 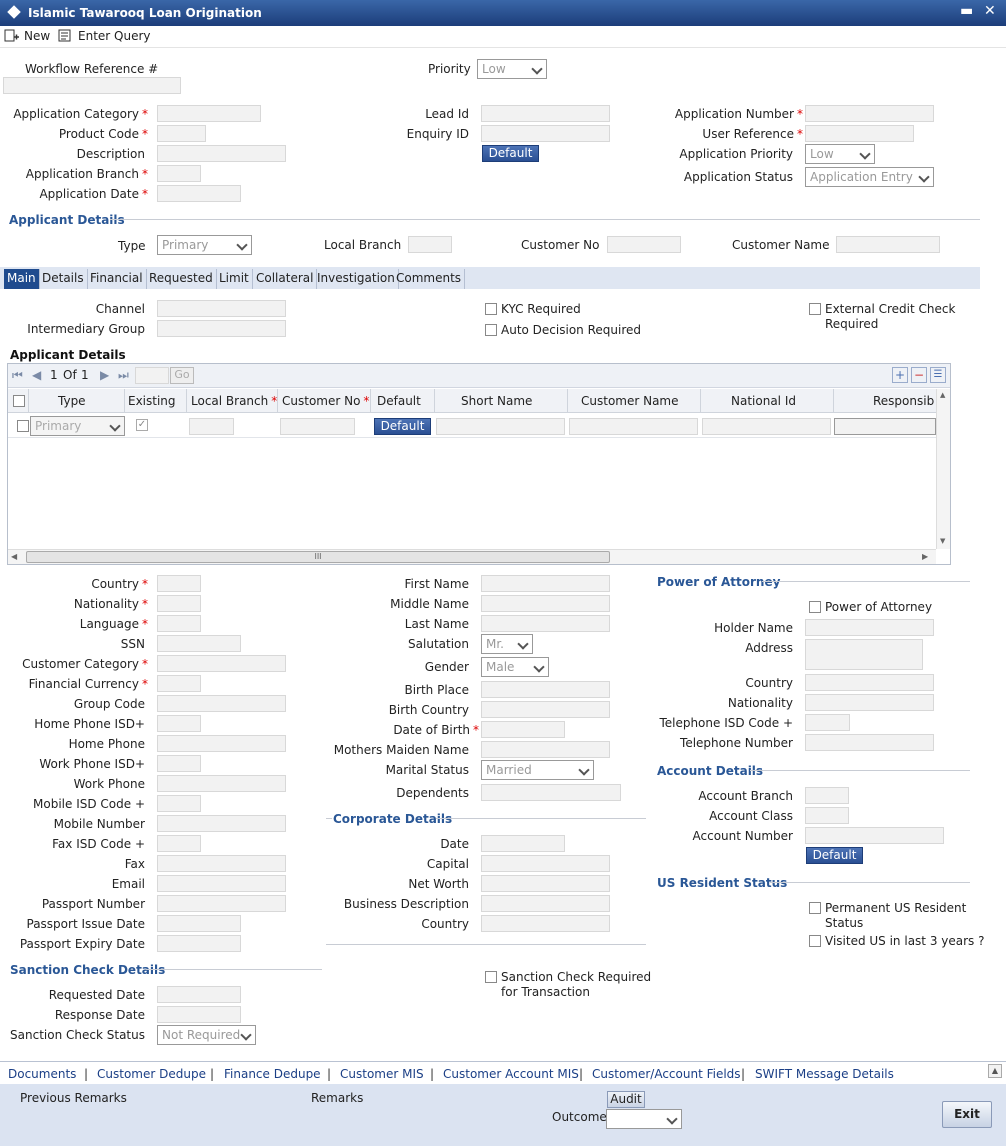 What do you see at coordinates (221, 153) in the screenshot?
I see `description-field` at bounding box center [221, 153].